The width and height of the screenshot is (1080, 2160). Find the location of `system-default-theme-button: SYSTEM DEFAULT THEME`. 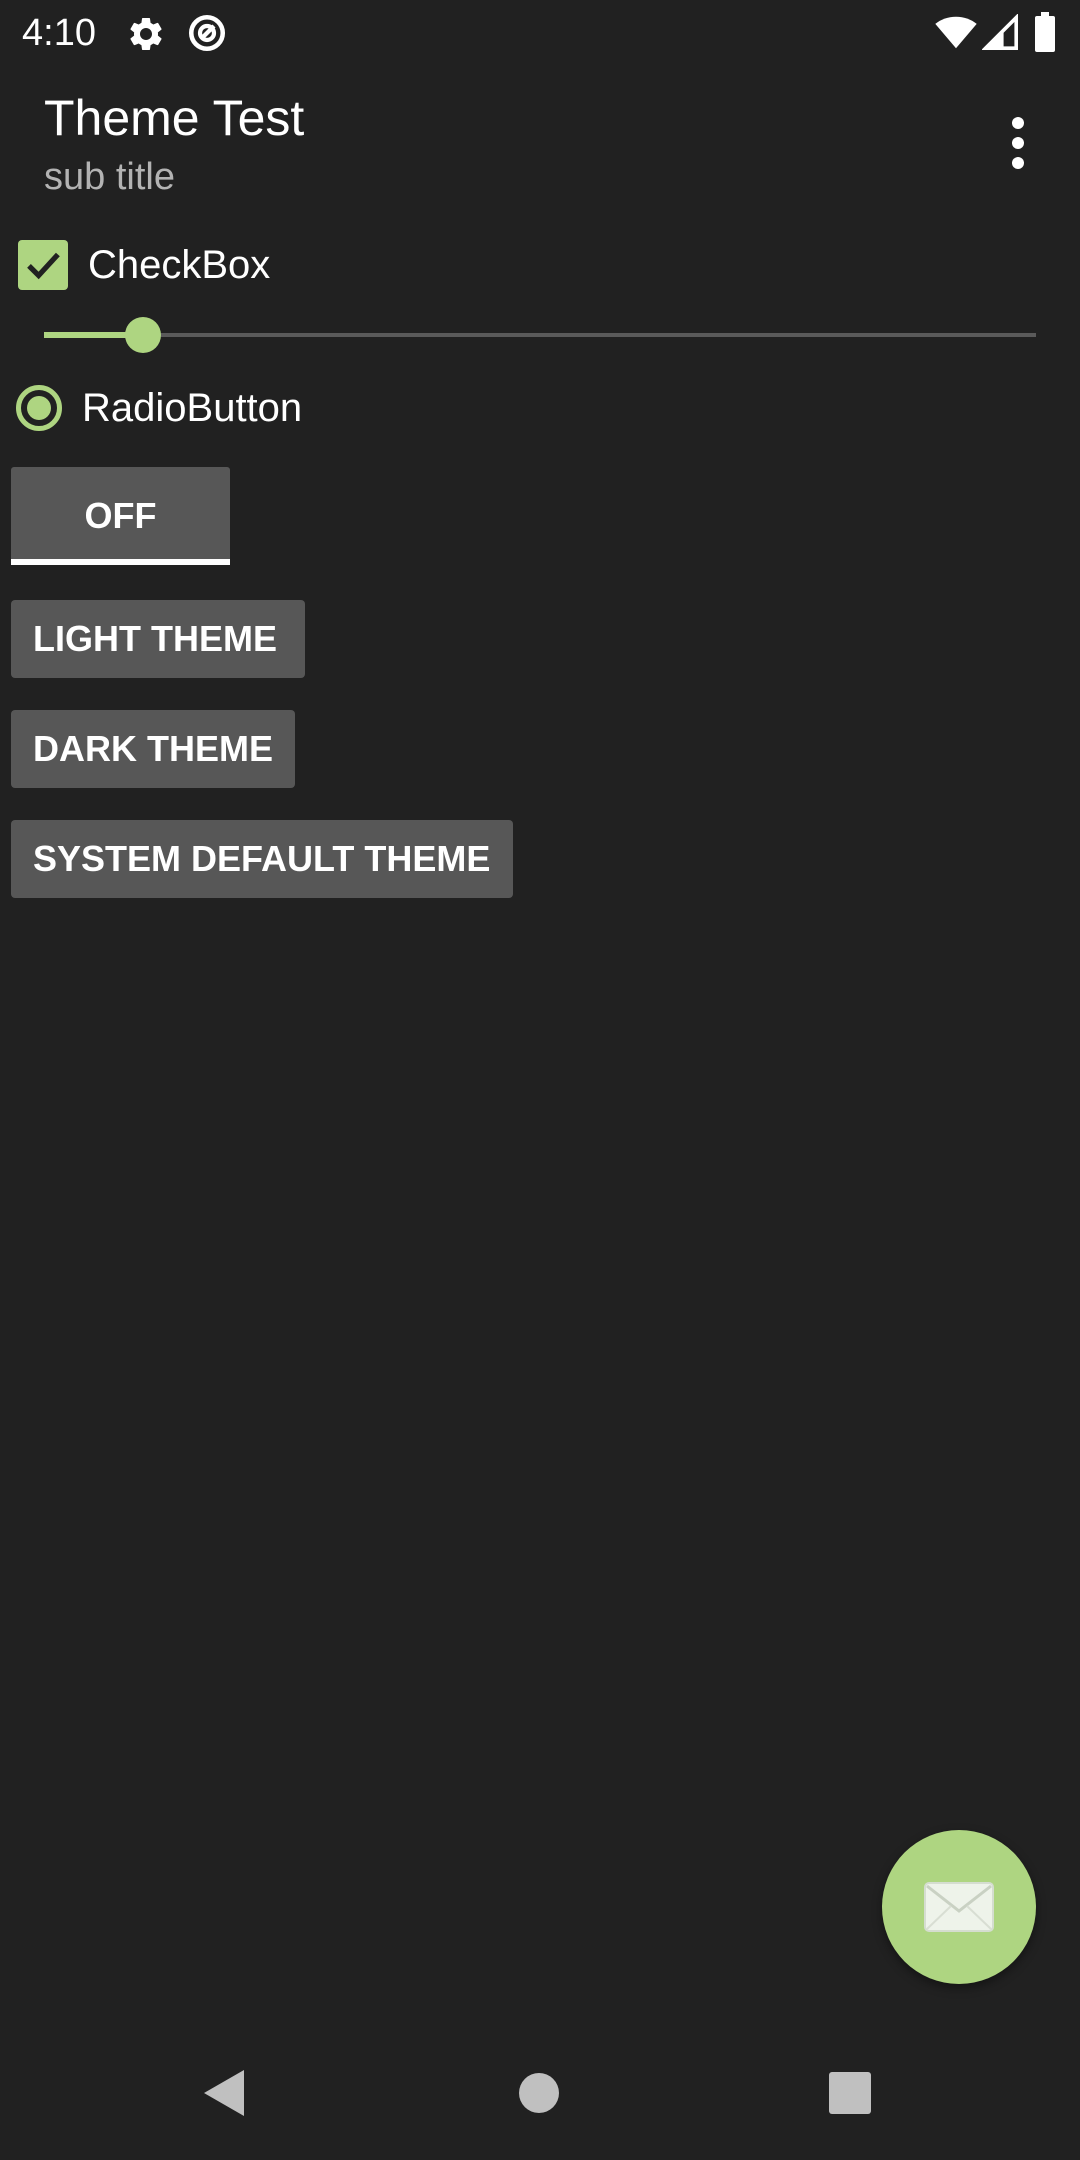

system-default-theme-button: SYSTEM DEFAULT THEME is located at coordinates (262, 859).